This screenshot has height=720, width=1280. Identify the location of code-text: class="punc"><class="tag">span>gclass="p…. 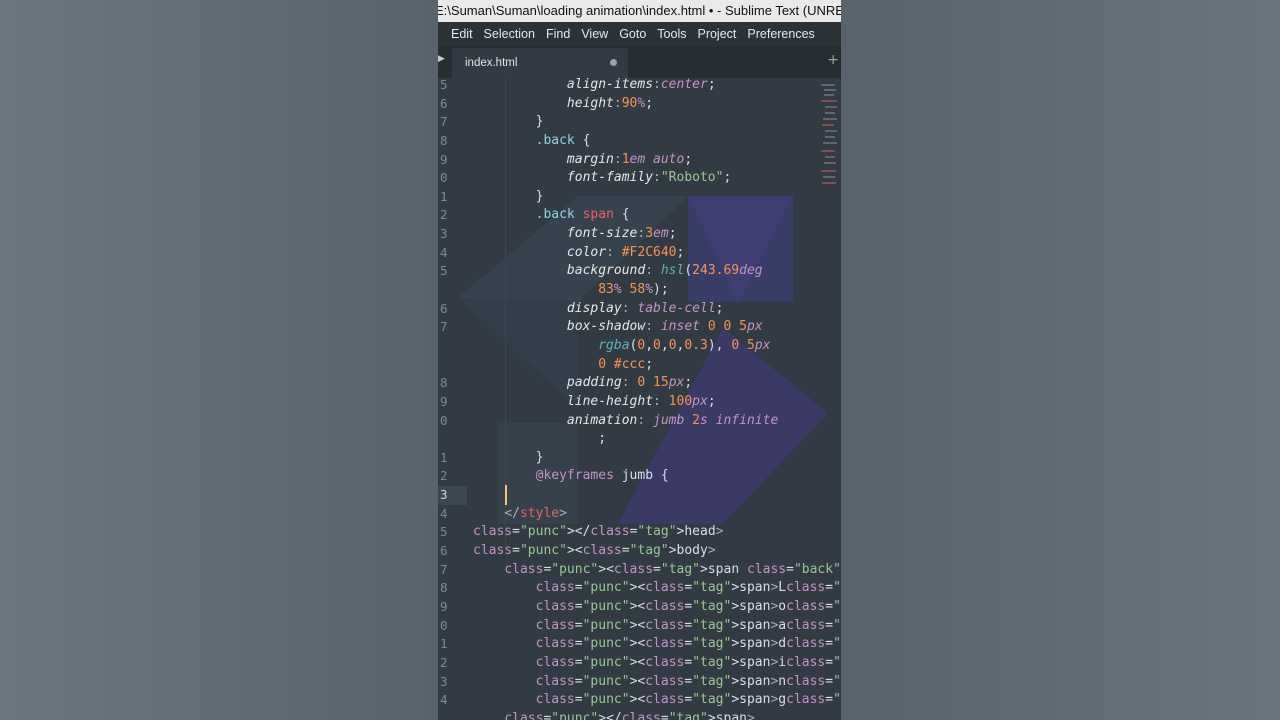
(688, 700).